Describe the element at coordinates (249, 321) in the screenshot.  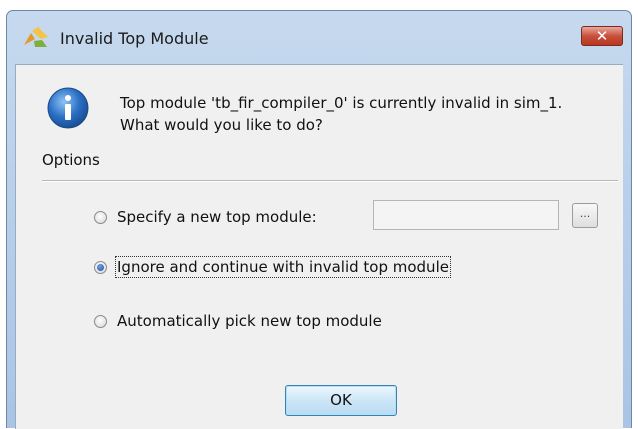
I see `radio-label-auto: Automatically pick new top module` at that location.